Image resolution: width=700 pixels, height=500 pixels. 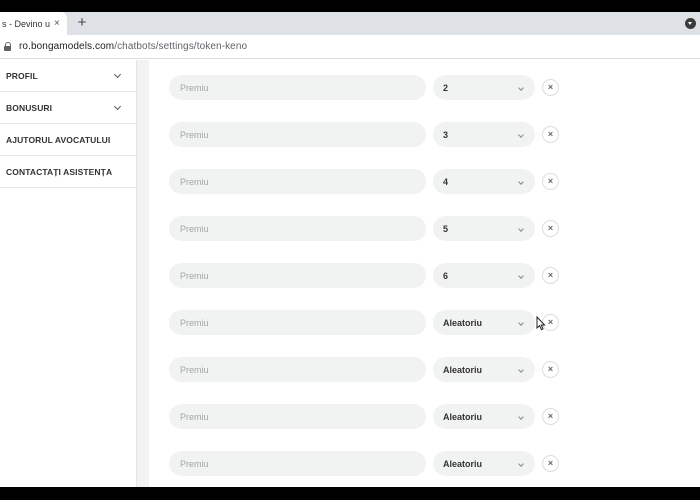 I want to click on sidebar-item-label: CONTACTAȚI ASISTENȚA, so click(x=59, y=171).